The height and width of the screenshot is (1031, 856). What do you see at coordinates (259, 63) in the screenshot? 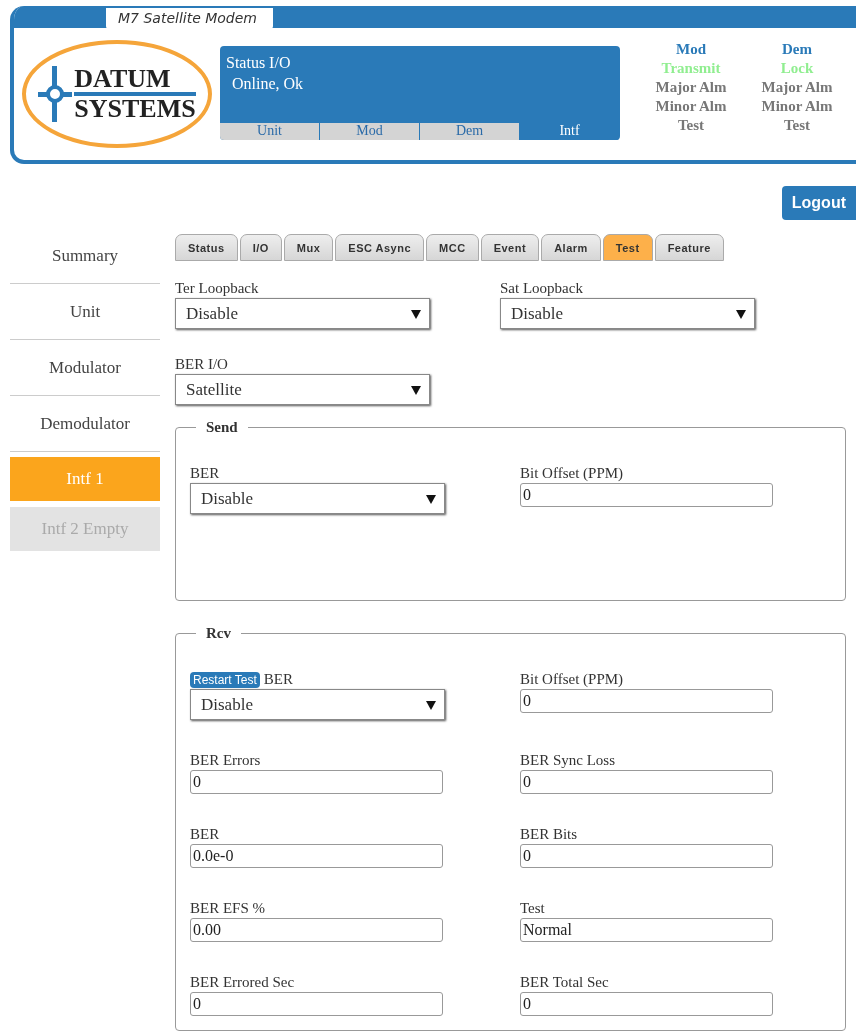
I see `status-label: Status I/O` at bounding box center [259, 63].